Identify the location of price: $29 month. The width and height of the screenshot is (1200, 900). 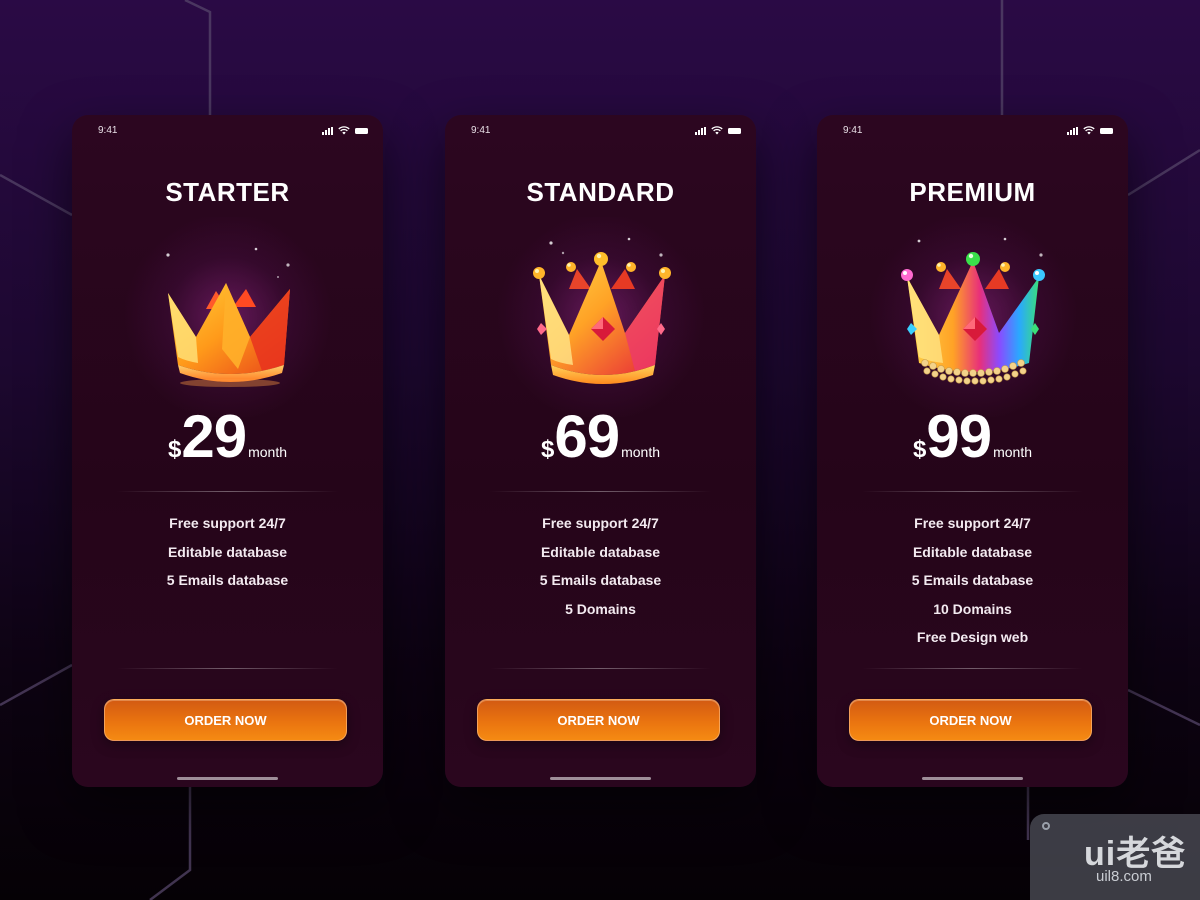
(227, 437).